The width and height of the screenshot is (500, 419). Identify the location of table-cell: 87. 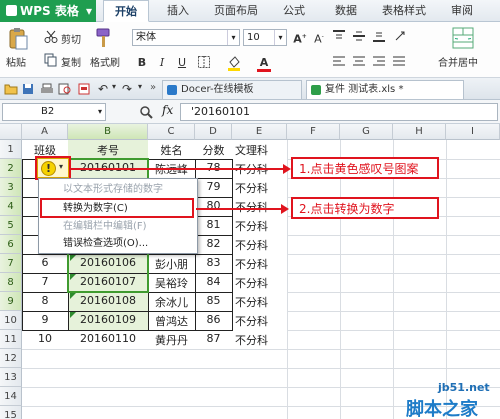
(213, 338).